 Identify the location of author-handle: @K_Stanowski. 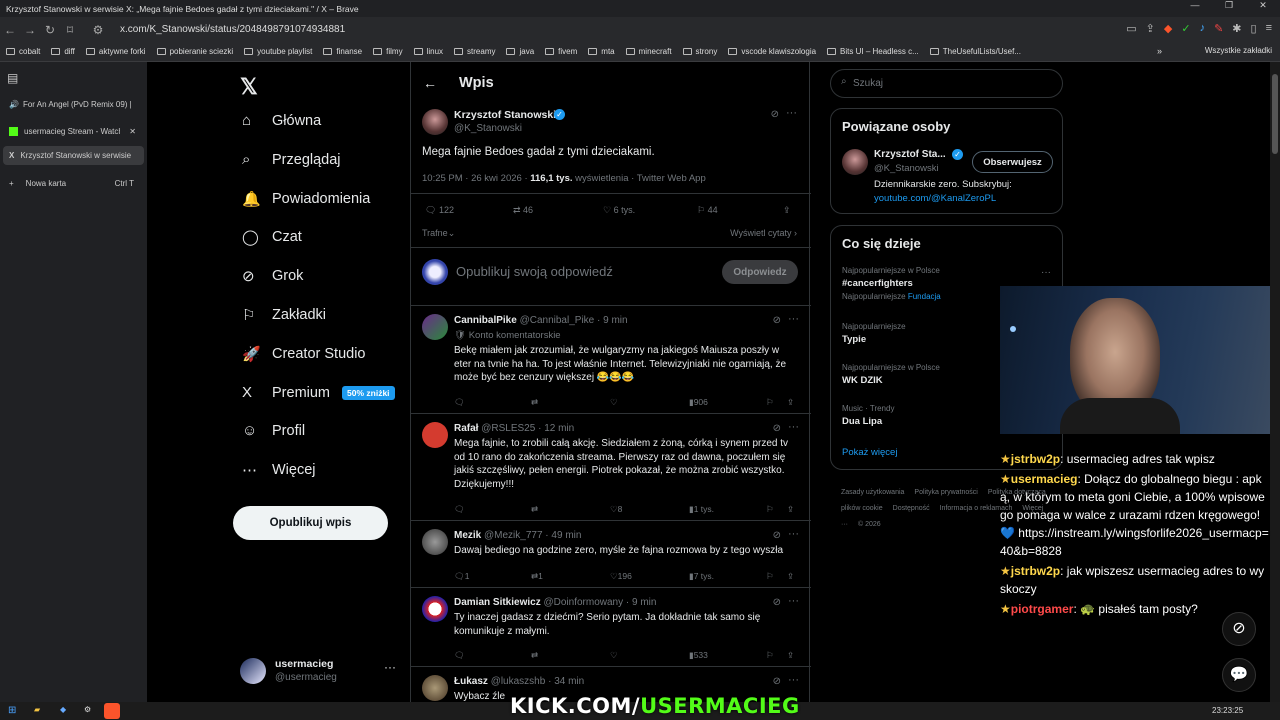
(488, 128).